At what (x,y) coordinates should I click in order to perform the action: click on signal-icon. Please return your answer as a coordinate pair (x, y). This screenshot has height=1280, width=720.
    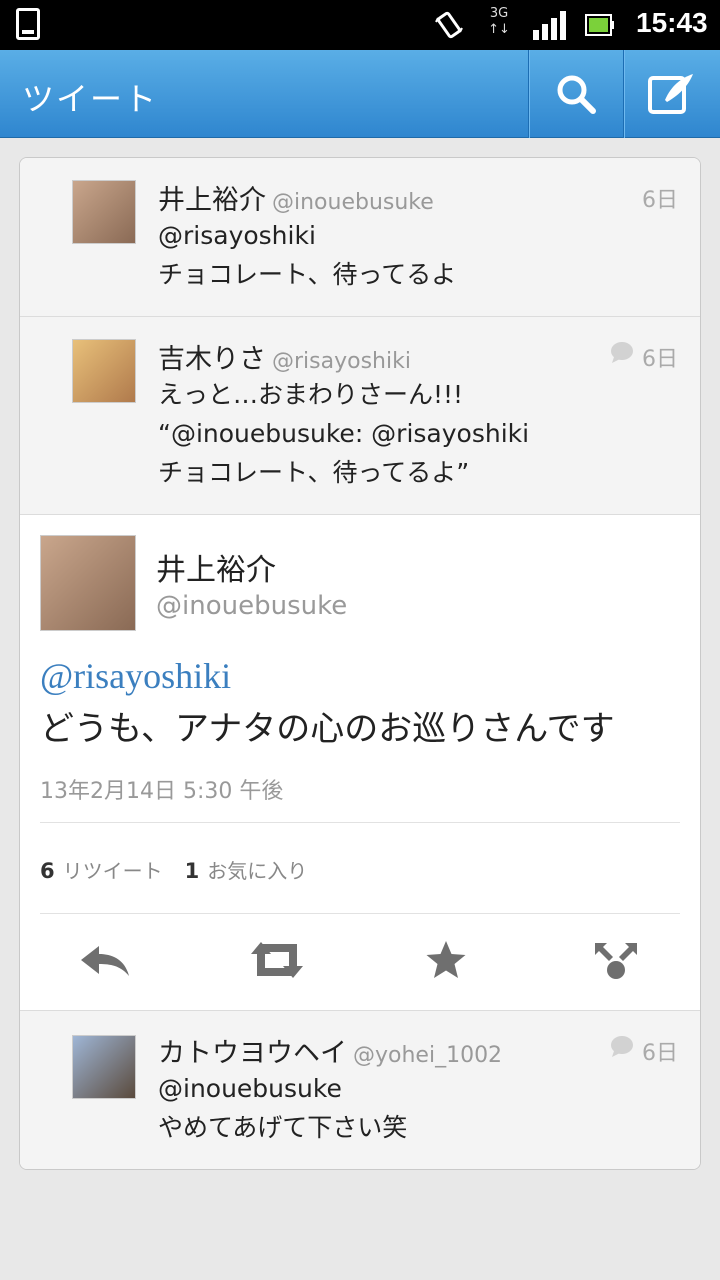
    Looking at the image, I should click on (549, 25).